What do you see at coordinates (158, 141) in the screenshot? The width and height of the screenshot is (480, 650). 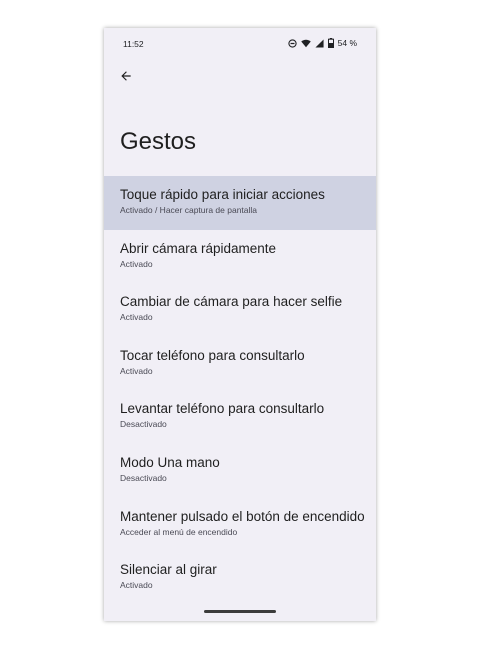 I see `page-title: Gestos` at bounding box center [158, 141].